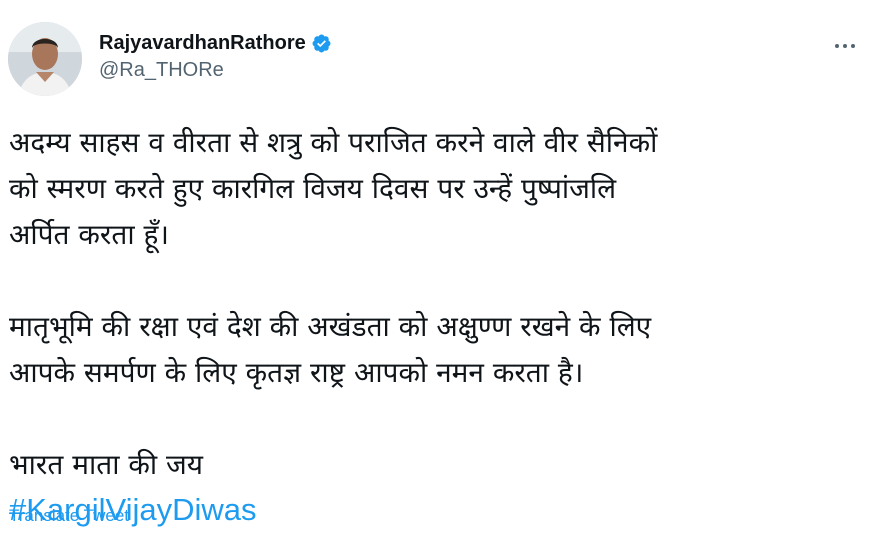 The width and height of the screenshot is (875, 542). I want to click on author-display-name: RajyavardhanRathore, so click(202, 43).